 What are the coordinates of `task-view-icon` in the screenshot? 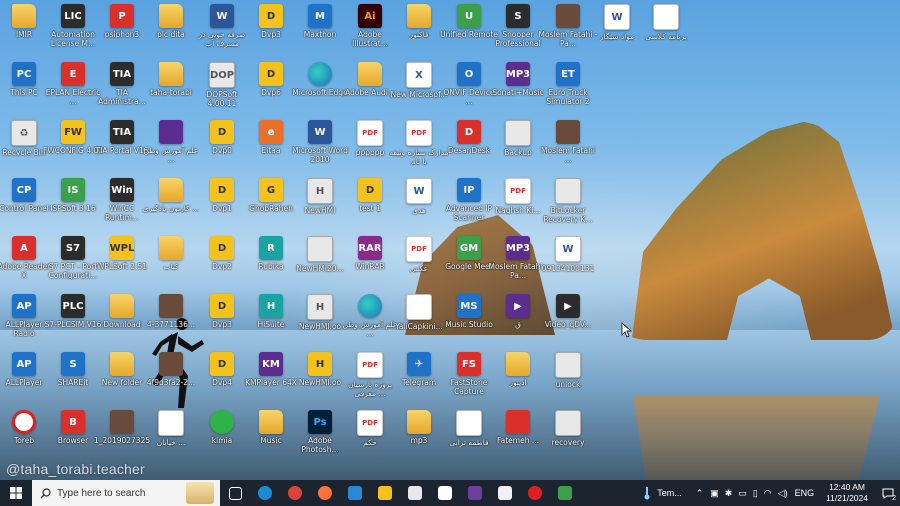 It's located at (235, 493).